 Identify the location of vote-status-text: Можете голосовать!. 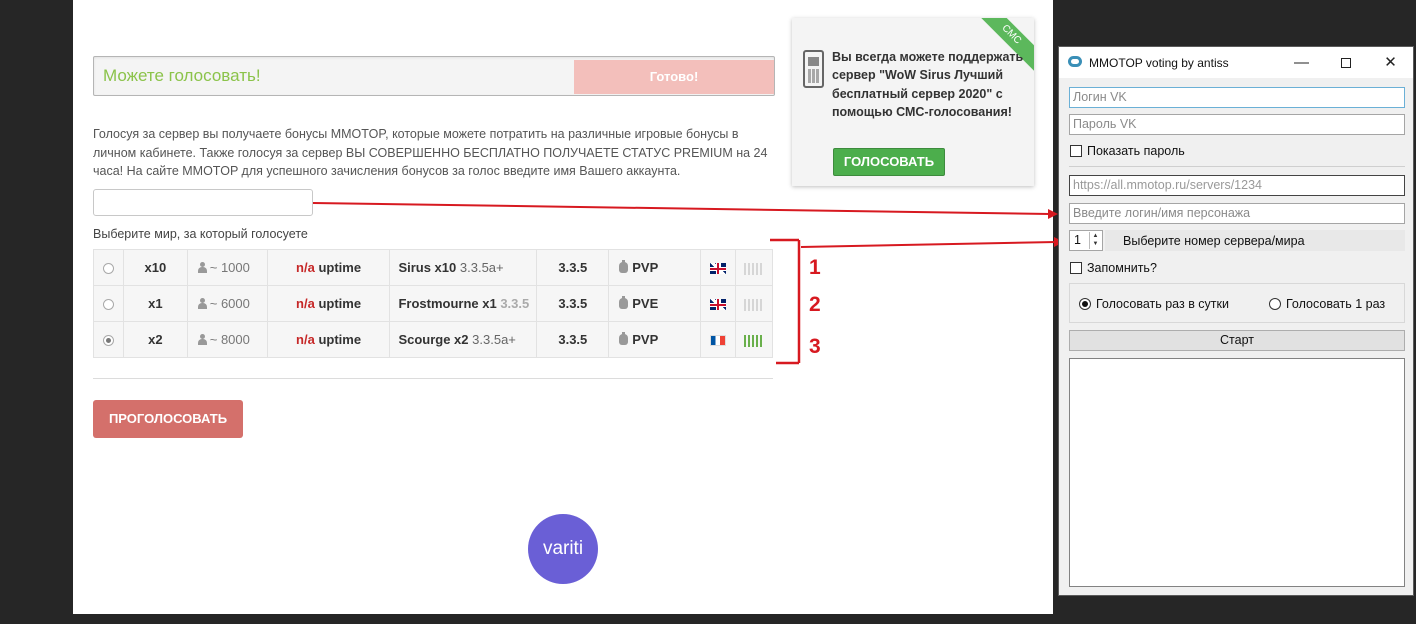
(182, 75).